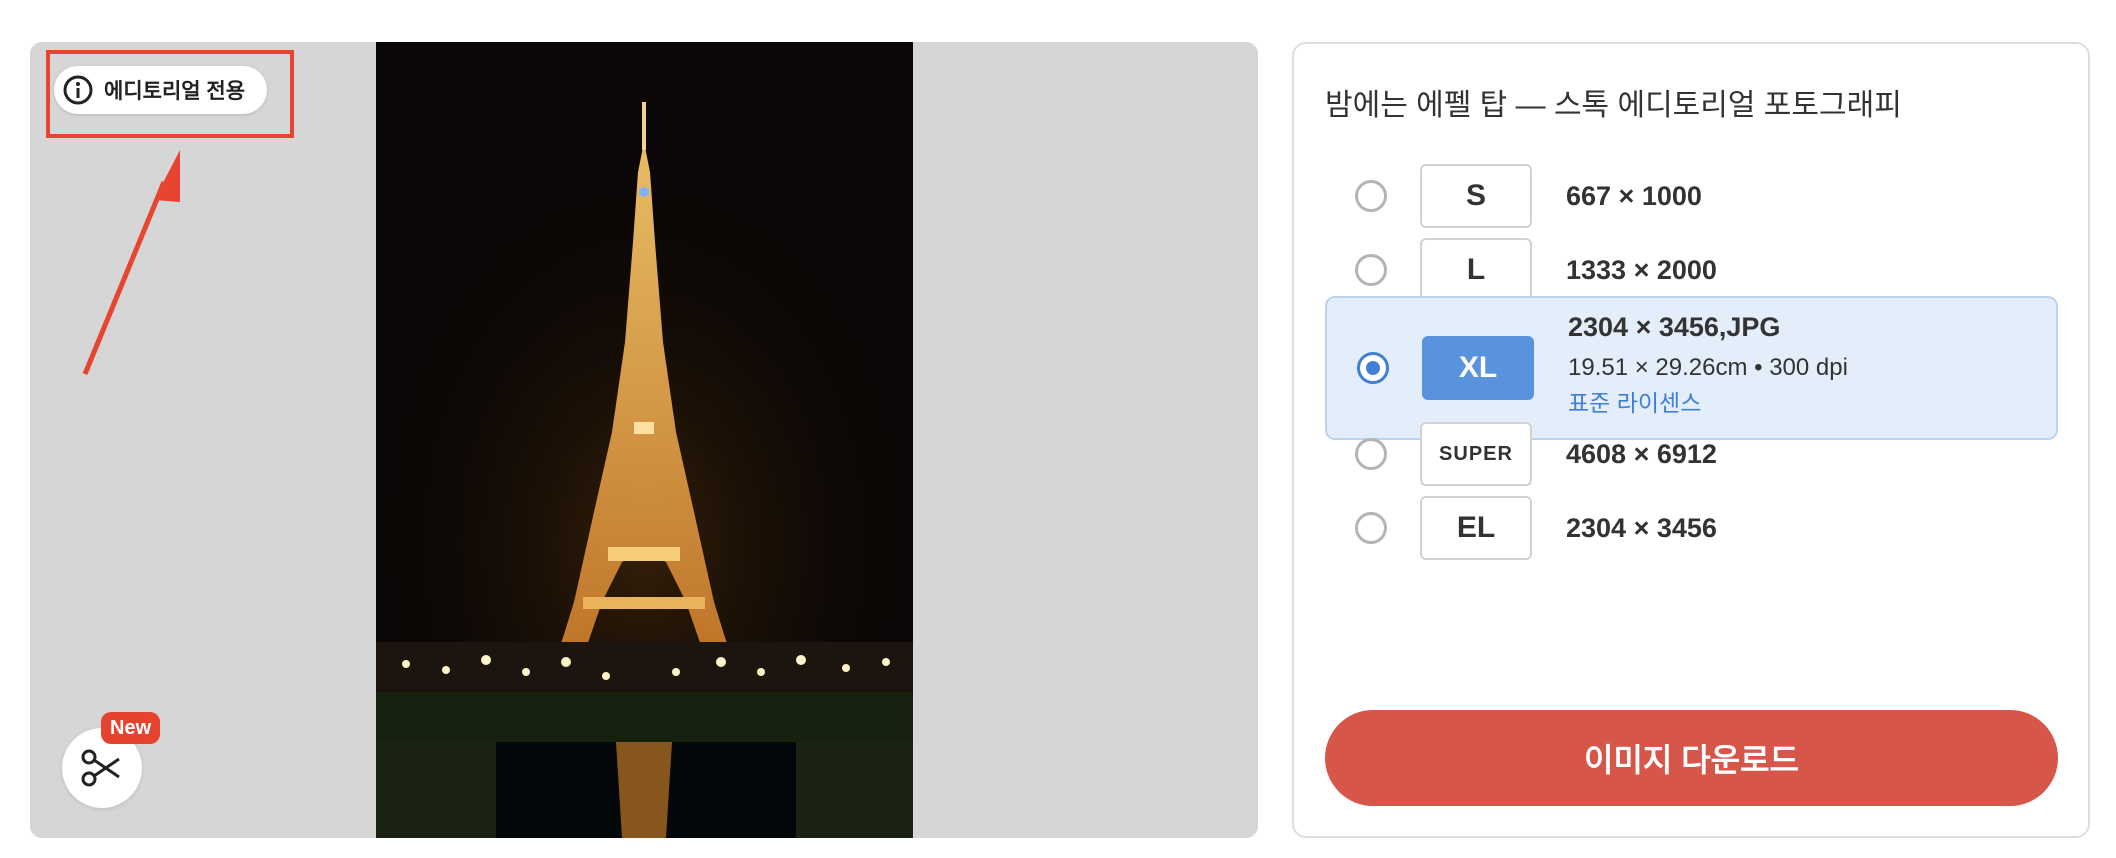 Image resolution: width=2116 pixels, height=858 pixels. Describe the element at coordinates (1641, 453) in the screenshot. I see `size-dimensions: 4608 × 6912` at that location.